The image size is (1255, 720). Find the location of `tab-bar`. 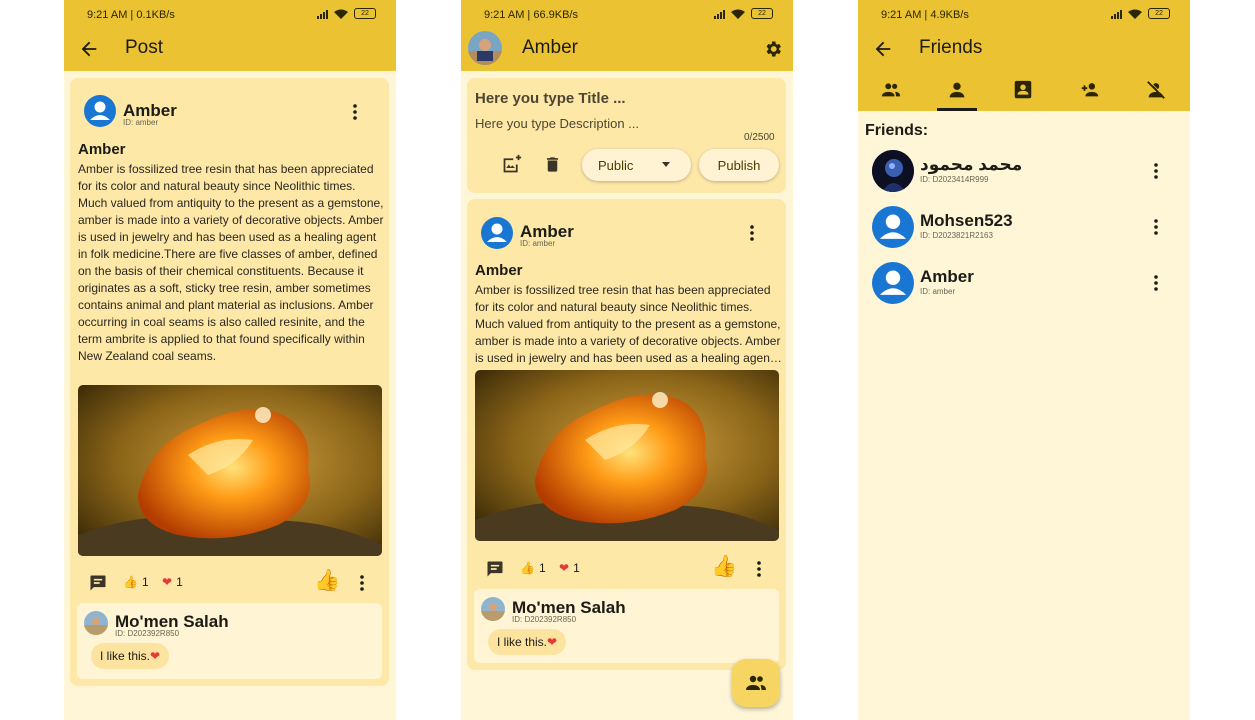

tab-bar is located at coordinates (1024, 91).